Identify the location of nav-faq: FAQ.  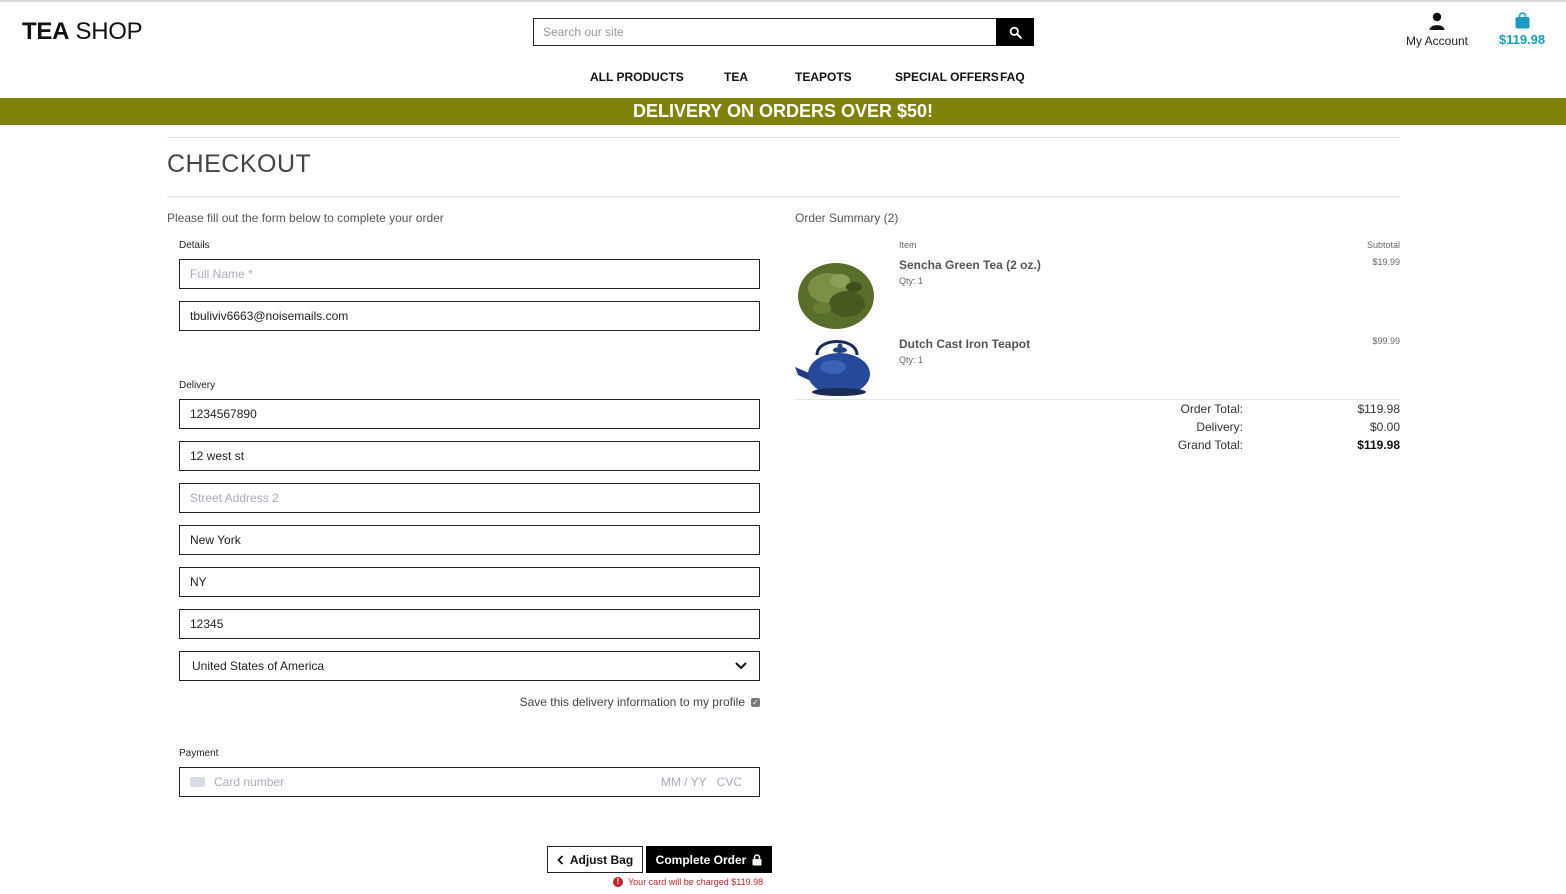
(1012, 77).